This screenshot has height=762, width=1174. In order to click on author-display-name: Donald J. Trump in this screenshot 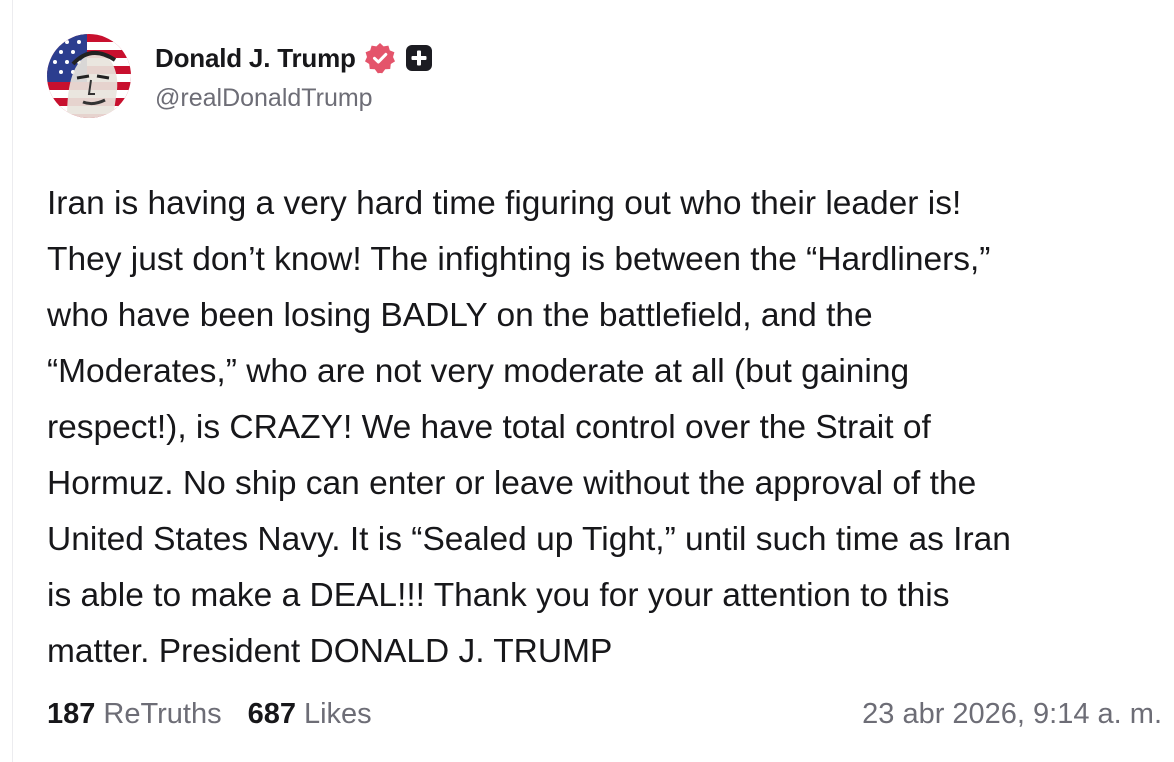, I will do `click(255, 58)`.